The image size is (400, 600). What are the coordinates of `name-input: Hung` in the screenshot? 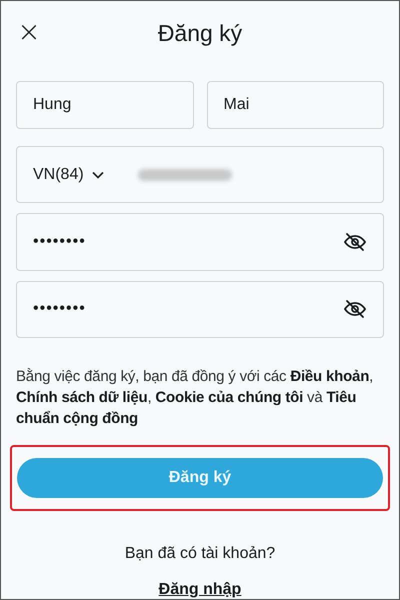 It's located at (104, 105).